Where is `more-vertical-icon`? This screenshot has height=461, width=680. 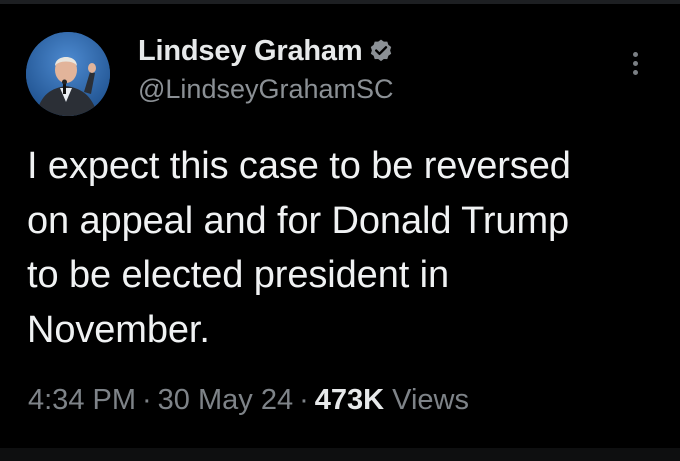 more-vertical-icon is located at coordinates (635, 67).